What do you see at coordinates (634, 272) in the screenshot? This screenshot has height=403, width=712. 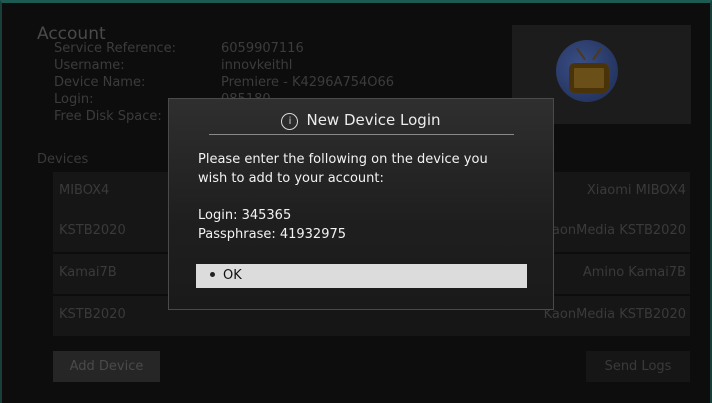 I see `device-model: Amino Kamai7B` at bounding box center [634, 272].